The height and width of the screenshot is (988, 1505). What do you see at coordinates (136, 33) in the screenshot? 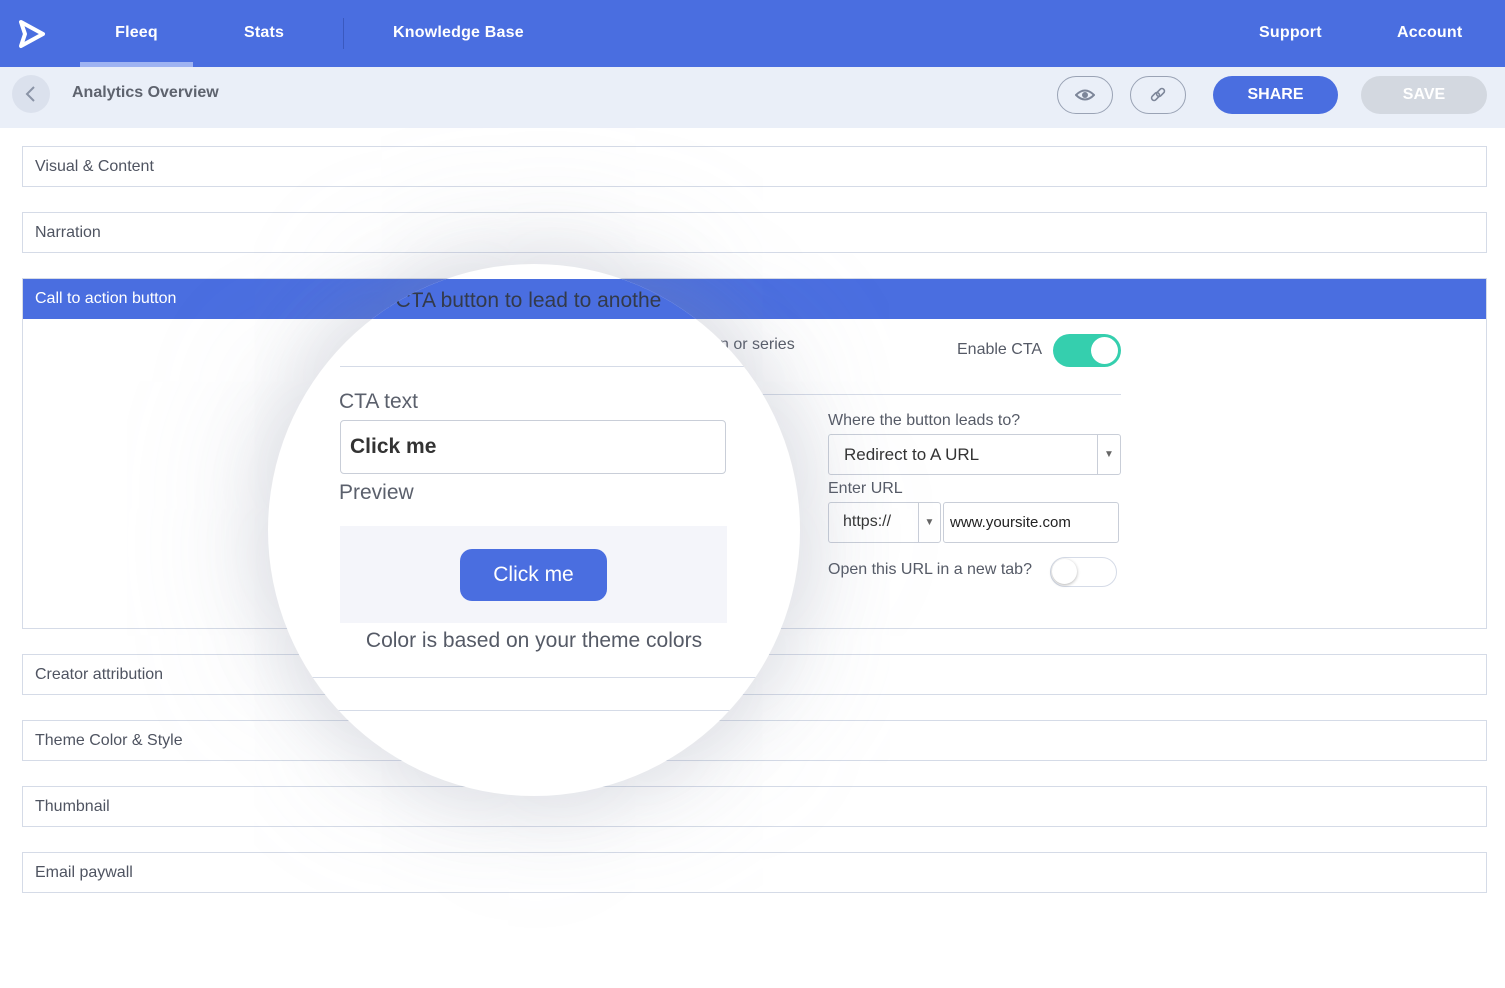
I see `nav-fleeq: Fleeq` at bounding box center [136, 33].